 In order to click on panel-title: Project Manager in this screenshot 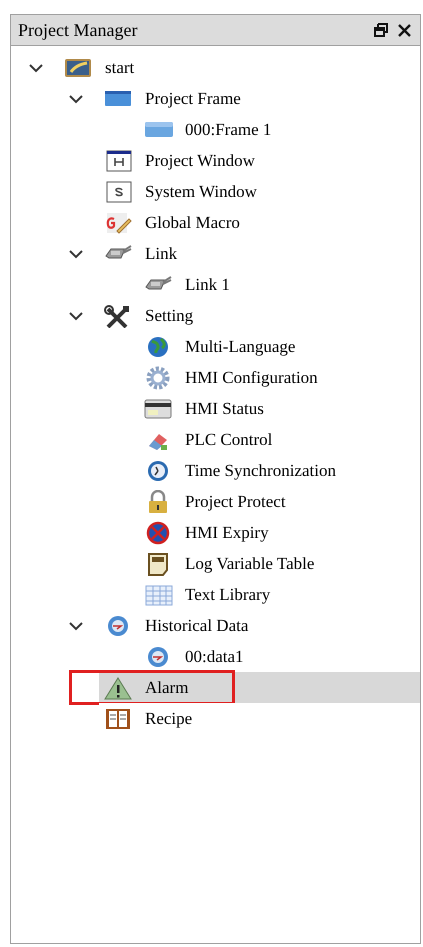, I will do `click(78, 30)`.